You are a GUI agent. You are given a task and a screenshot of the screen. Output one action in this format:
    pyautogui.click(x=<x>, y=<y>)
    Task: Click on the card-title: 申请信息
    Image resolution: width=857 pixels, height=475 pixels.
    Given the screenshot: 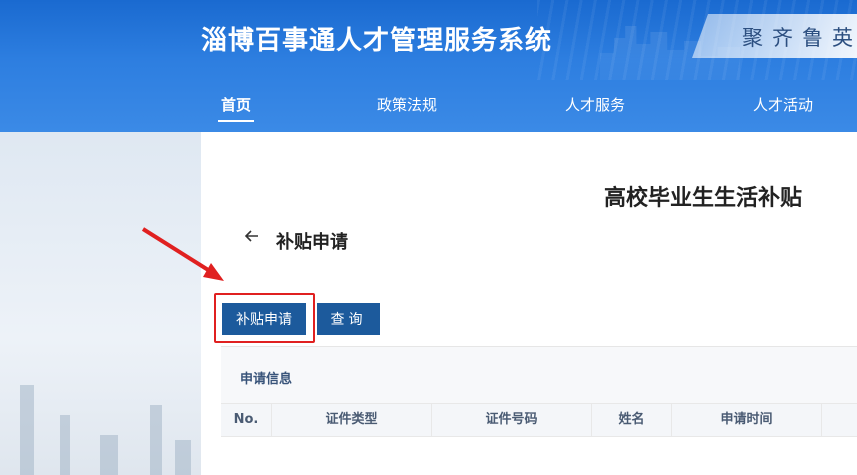 What is the action you would take?
    pyautogui.click(x=266, y=379)
    